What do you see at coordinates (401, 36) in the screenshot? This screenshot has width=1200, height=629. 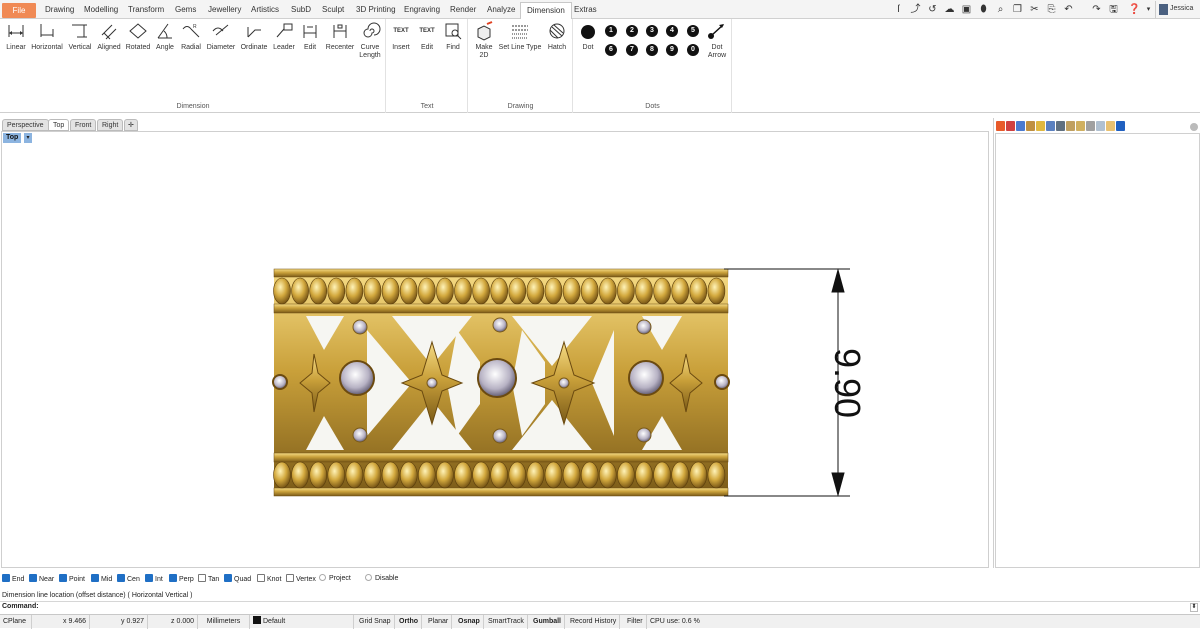 I see `insert-text-button: TEXT Insert` at bounding box center [401, 36].